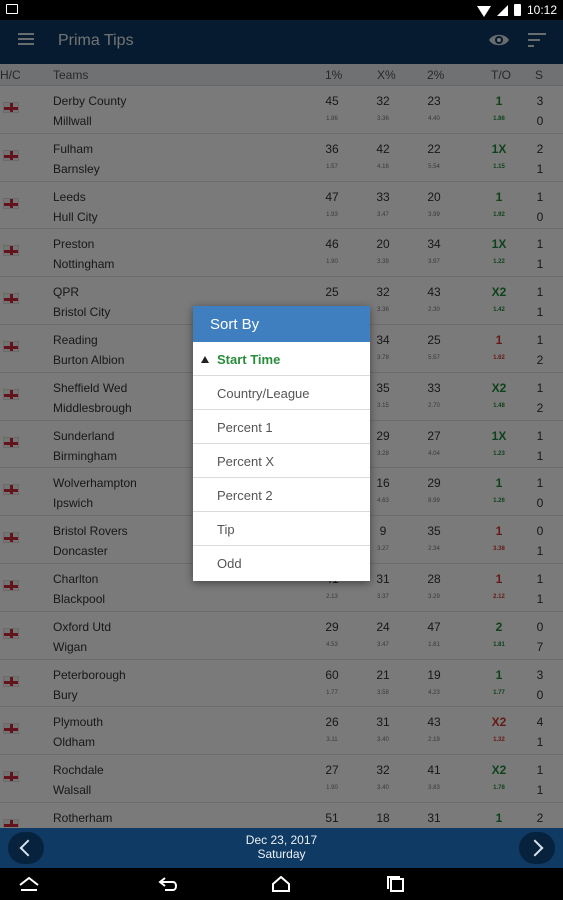 The width and height of the screenshot is (563, 900). What do you see at coordinates (83, 817) in the screenshot?
I see `home-team: Rotherham` at bounding box center [83, 817].